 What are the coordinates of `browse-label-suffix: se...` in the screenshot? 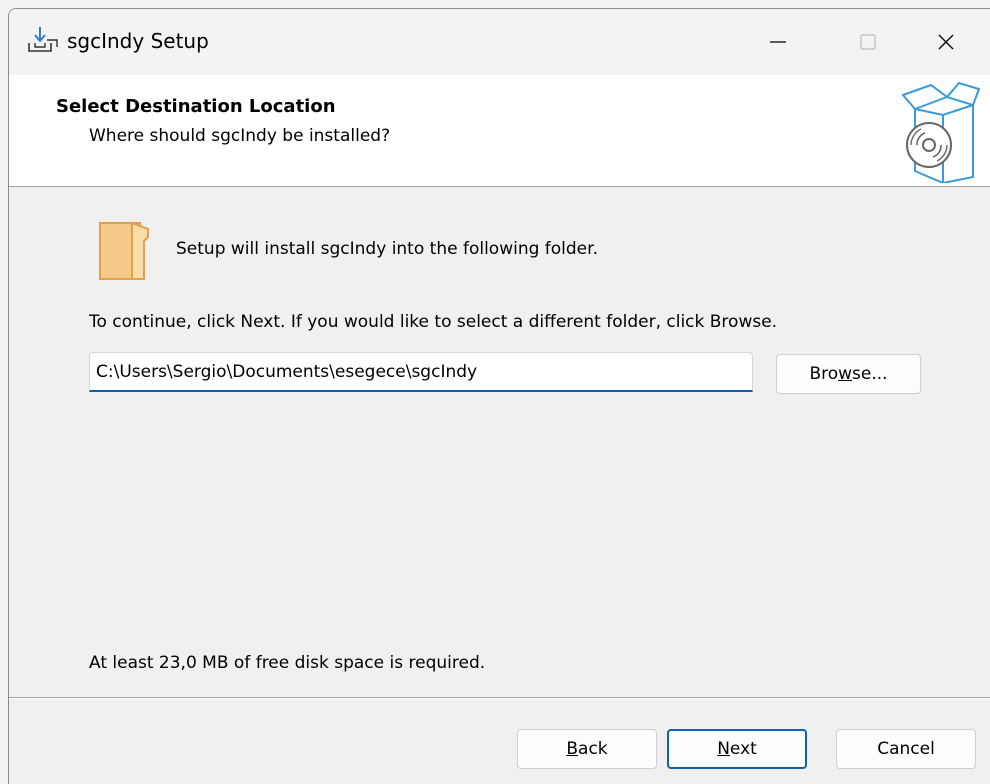 It's located at (870, 374).